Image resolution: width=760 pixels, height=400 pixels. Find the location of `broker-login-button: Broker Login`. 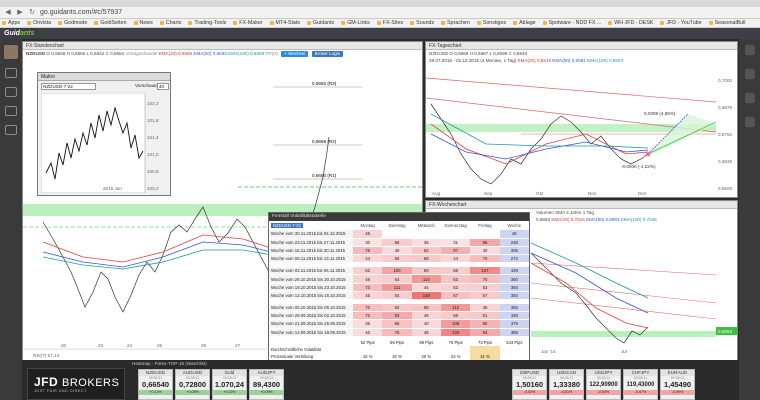

broker-login-button: Broker Login is located at coordinates (327, 54).